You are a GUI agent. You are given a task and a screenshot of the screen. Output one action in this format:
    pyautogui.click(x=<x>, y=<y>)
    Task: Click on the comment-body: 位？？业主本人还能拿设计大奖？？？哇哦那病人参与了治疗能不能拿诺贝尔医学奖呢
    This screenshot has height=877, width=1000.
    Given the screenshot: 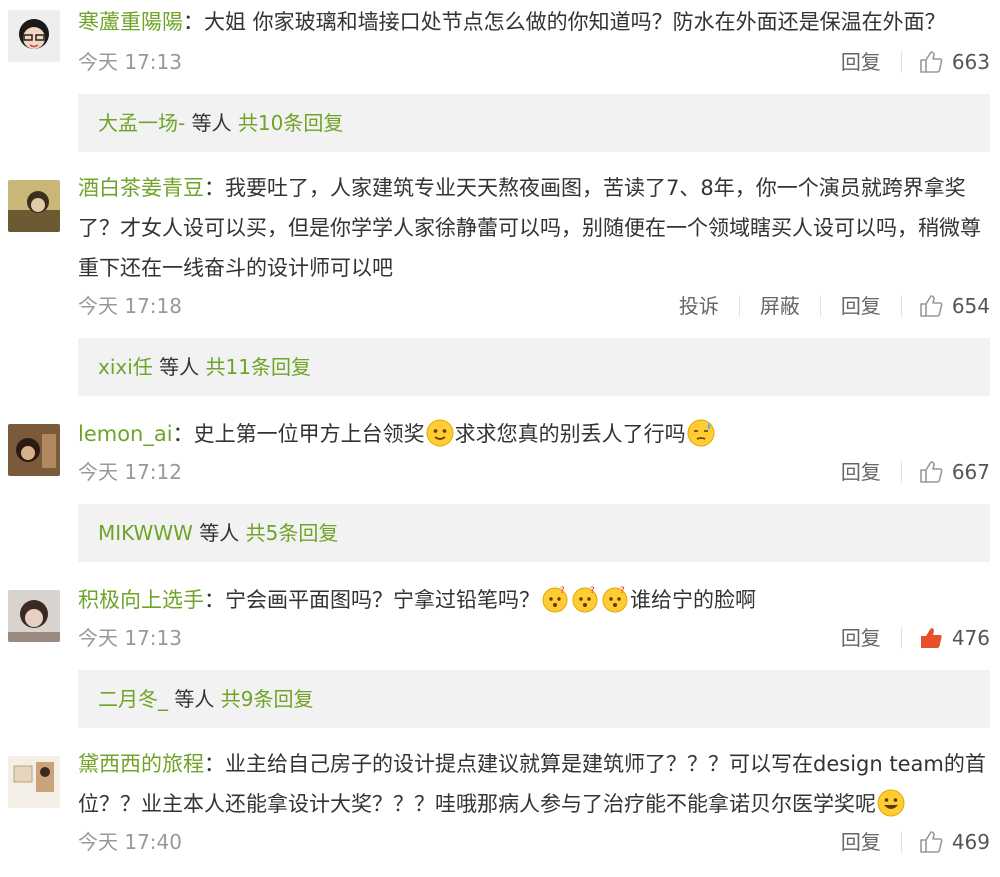 What is the action you would take?
    pyautogui.click(x=477, y=804)
    